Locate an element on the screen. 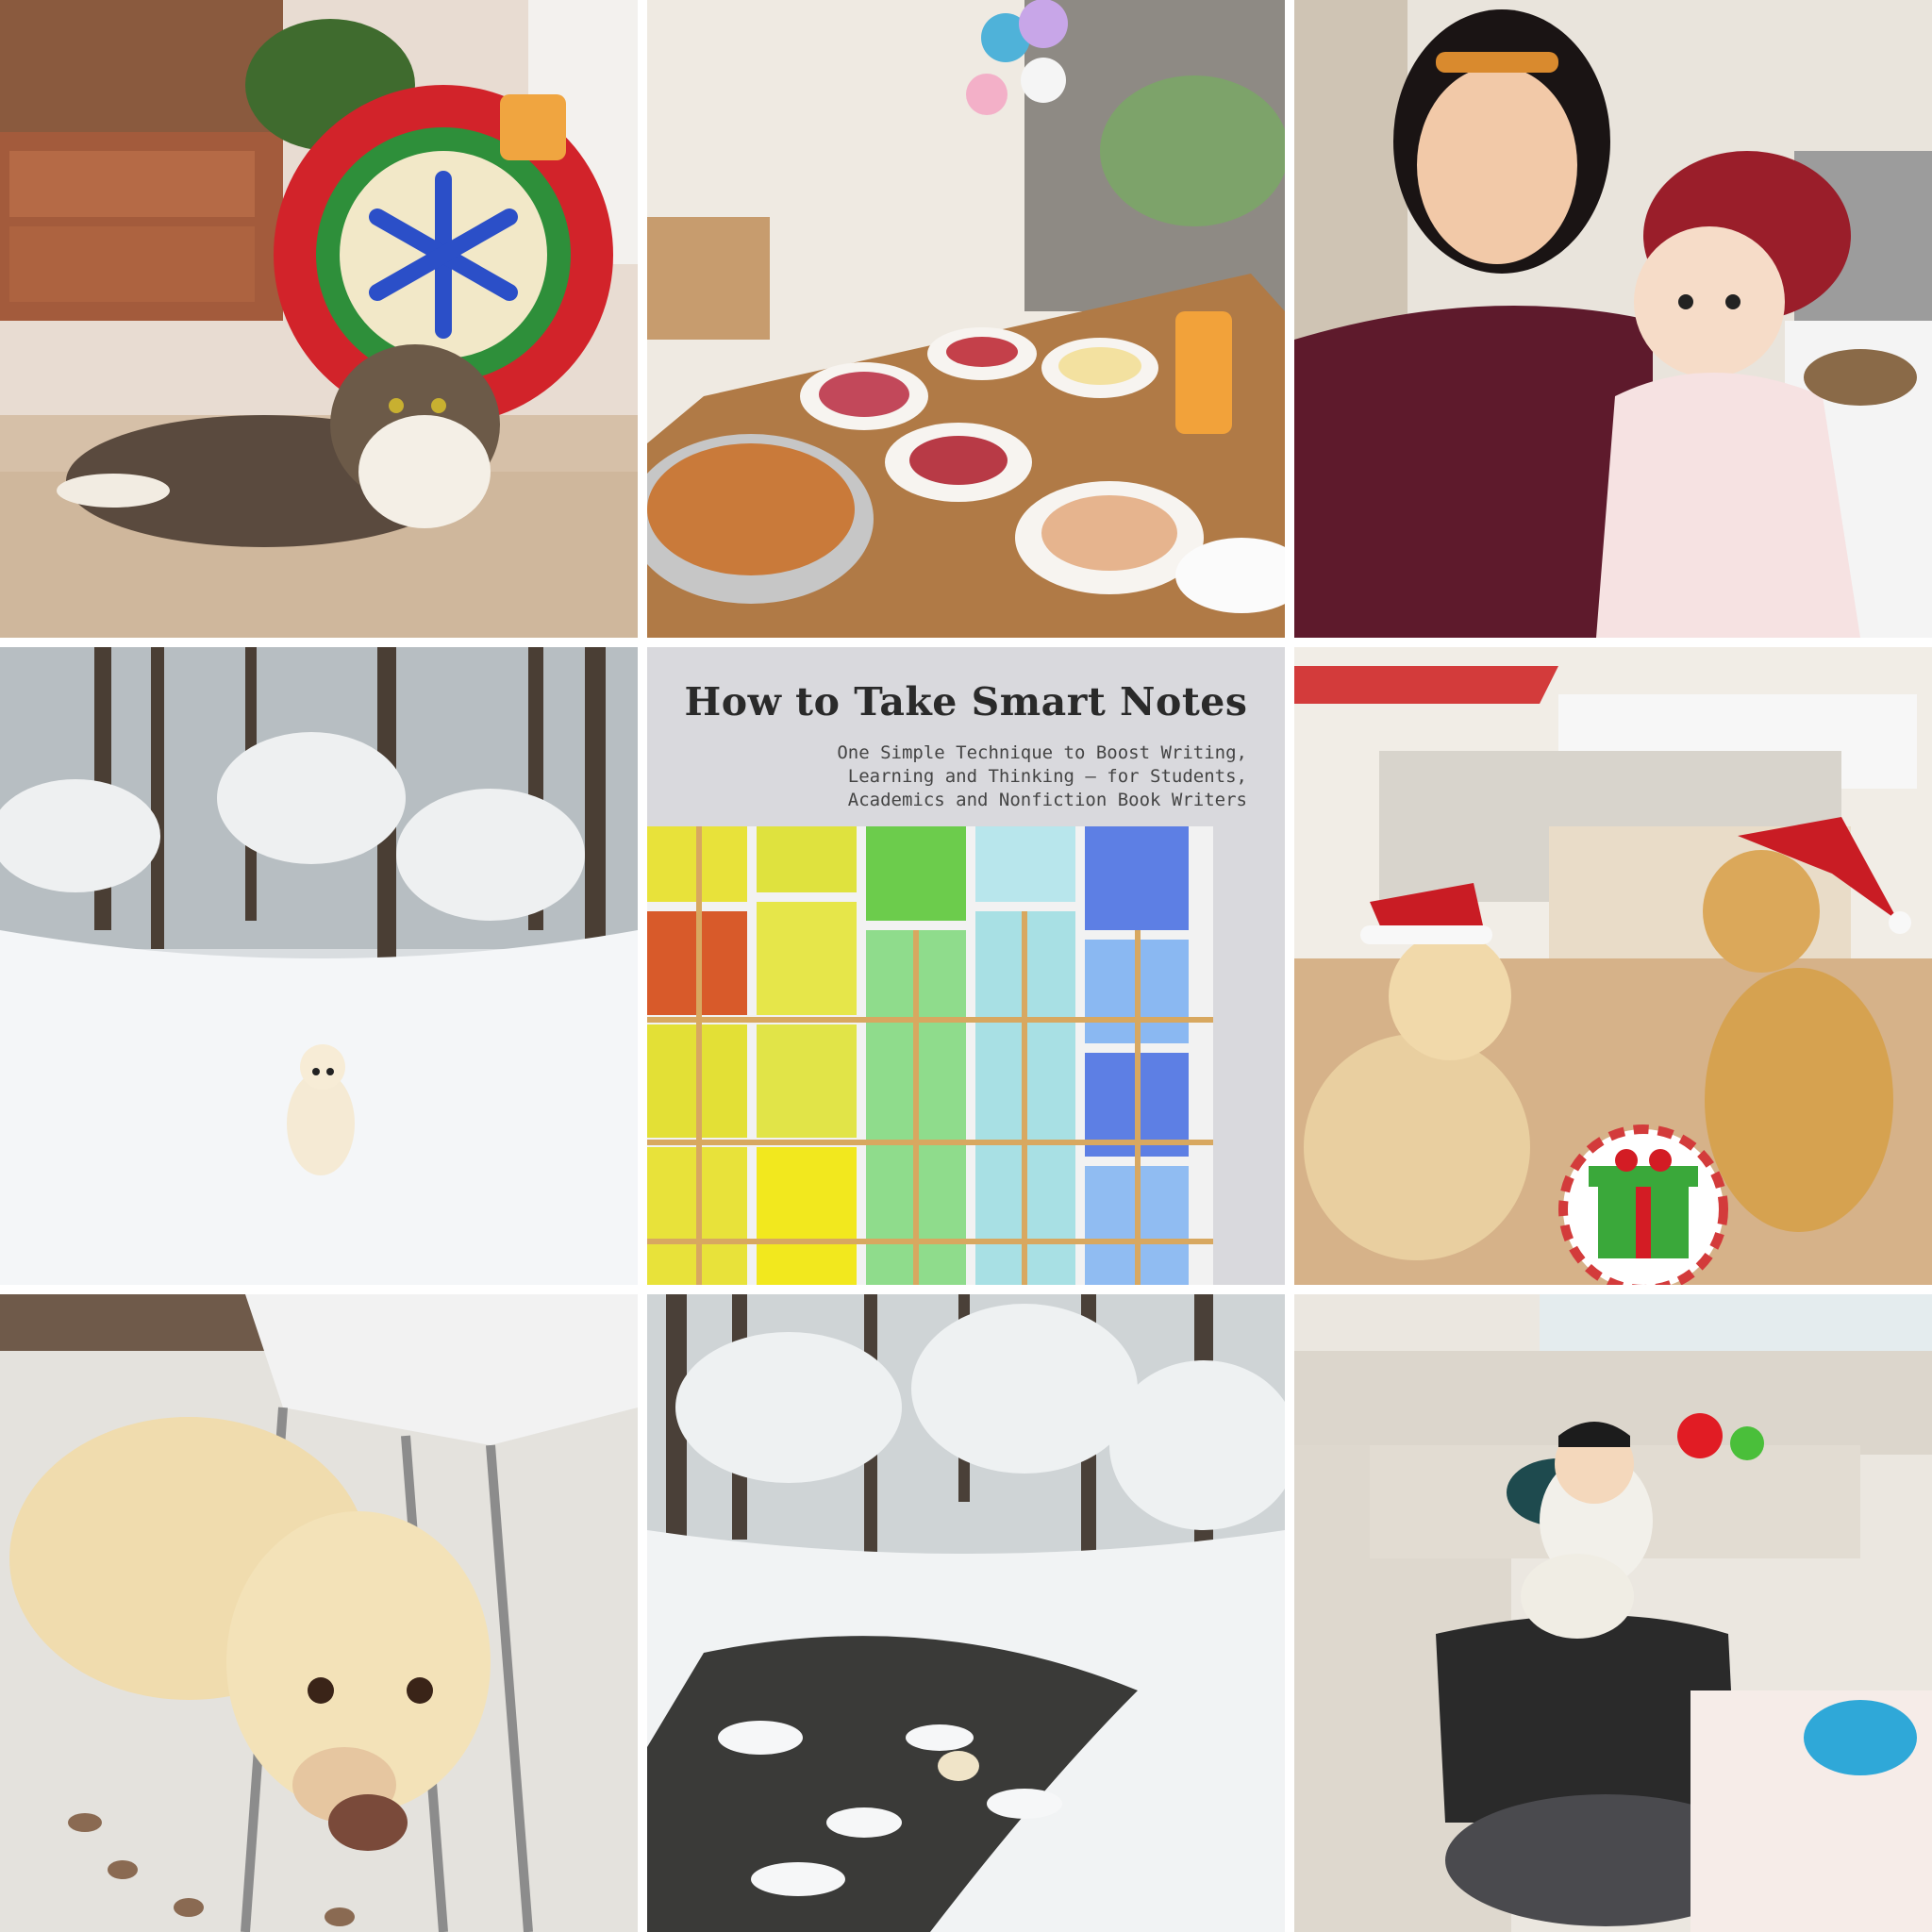 This screenshot has height=1932, width=1932. photo-father-baby-livingroom is located at coordinates (1613, 1613).